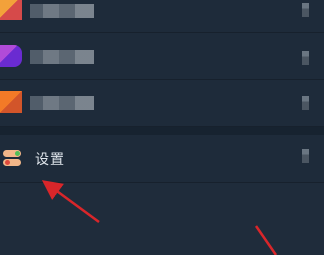 The image size is (324, 255). I want to click on list-item, so click(162, 16).